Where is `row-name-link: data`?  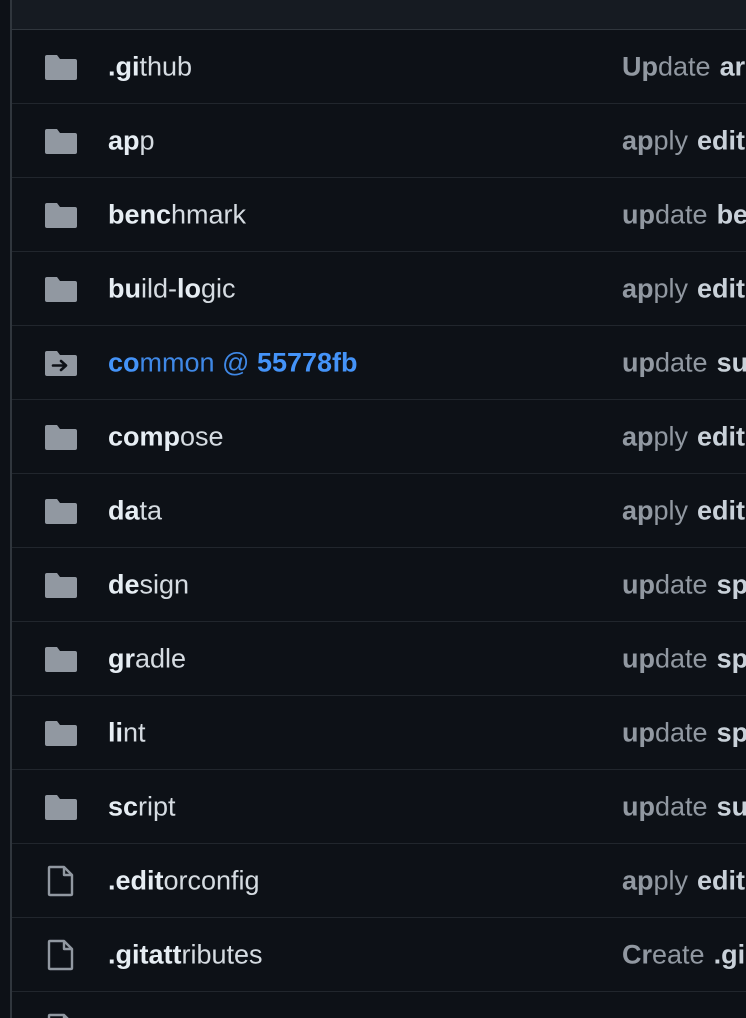 row-name-link: data is located at coordinates (135, 510).